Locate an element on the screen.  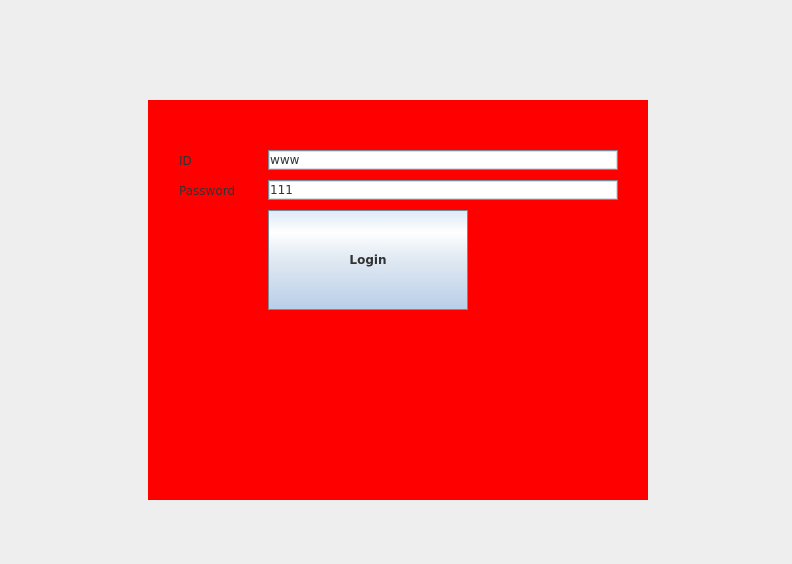
id-field is located at coordinates (443, 160).